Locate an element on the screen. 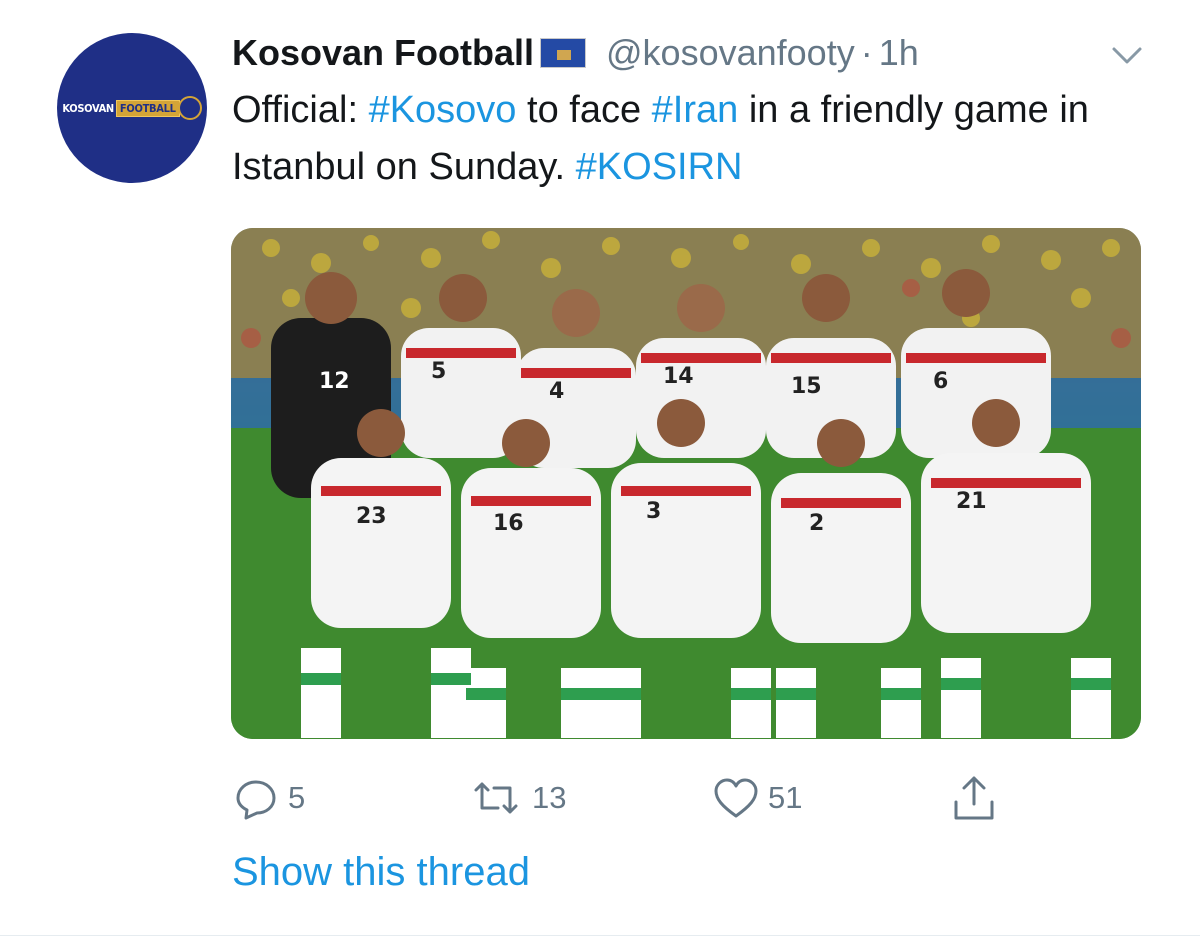 Image resolution: width=1200 pixels, height=941 pixels. reply-button: 5 is located at coordinates (268, 798).